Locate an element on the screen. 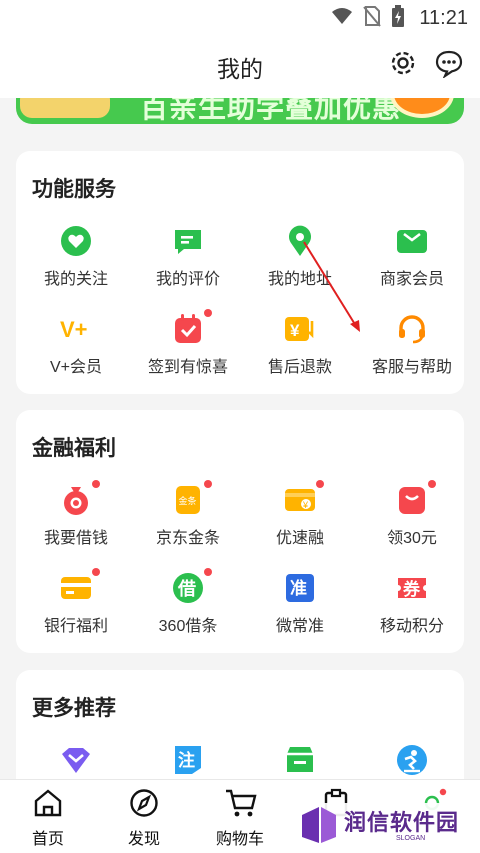  finance-item-bank: 银行福利 is located at coordinates (76, 610).